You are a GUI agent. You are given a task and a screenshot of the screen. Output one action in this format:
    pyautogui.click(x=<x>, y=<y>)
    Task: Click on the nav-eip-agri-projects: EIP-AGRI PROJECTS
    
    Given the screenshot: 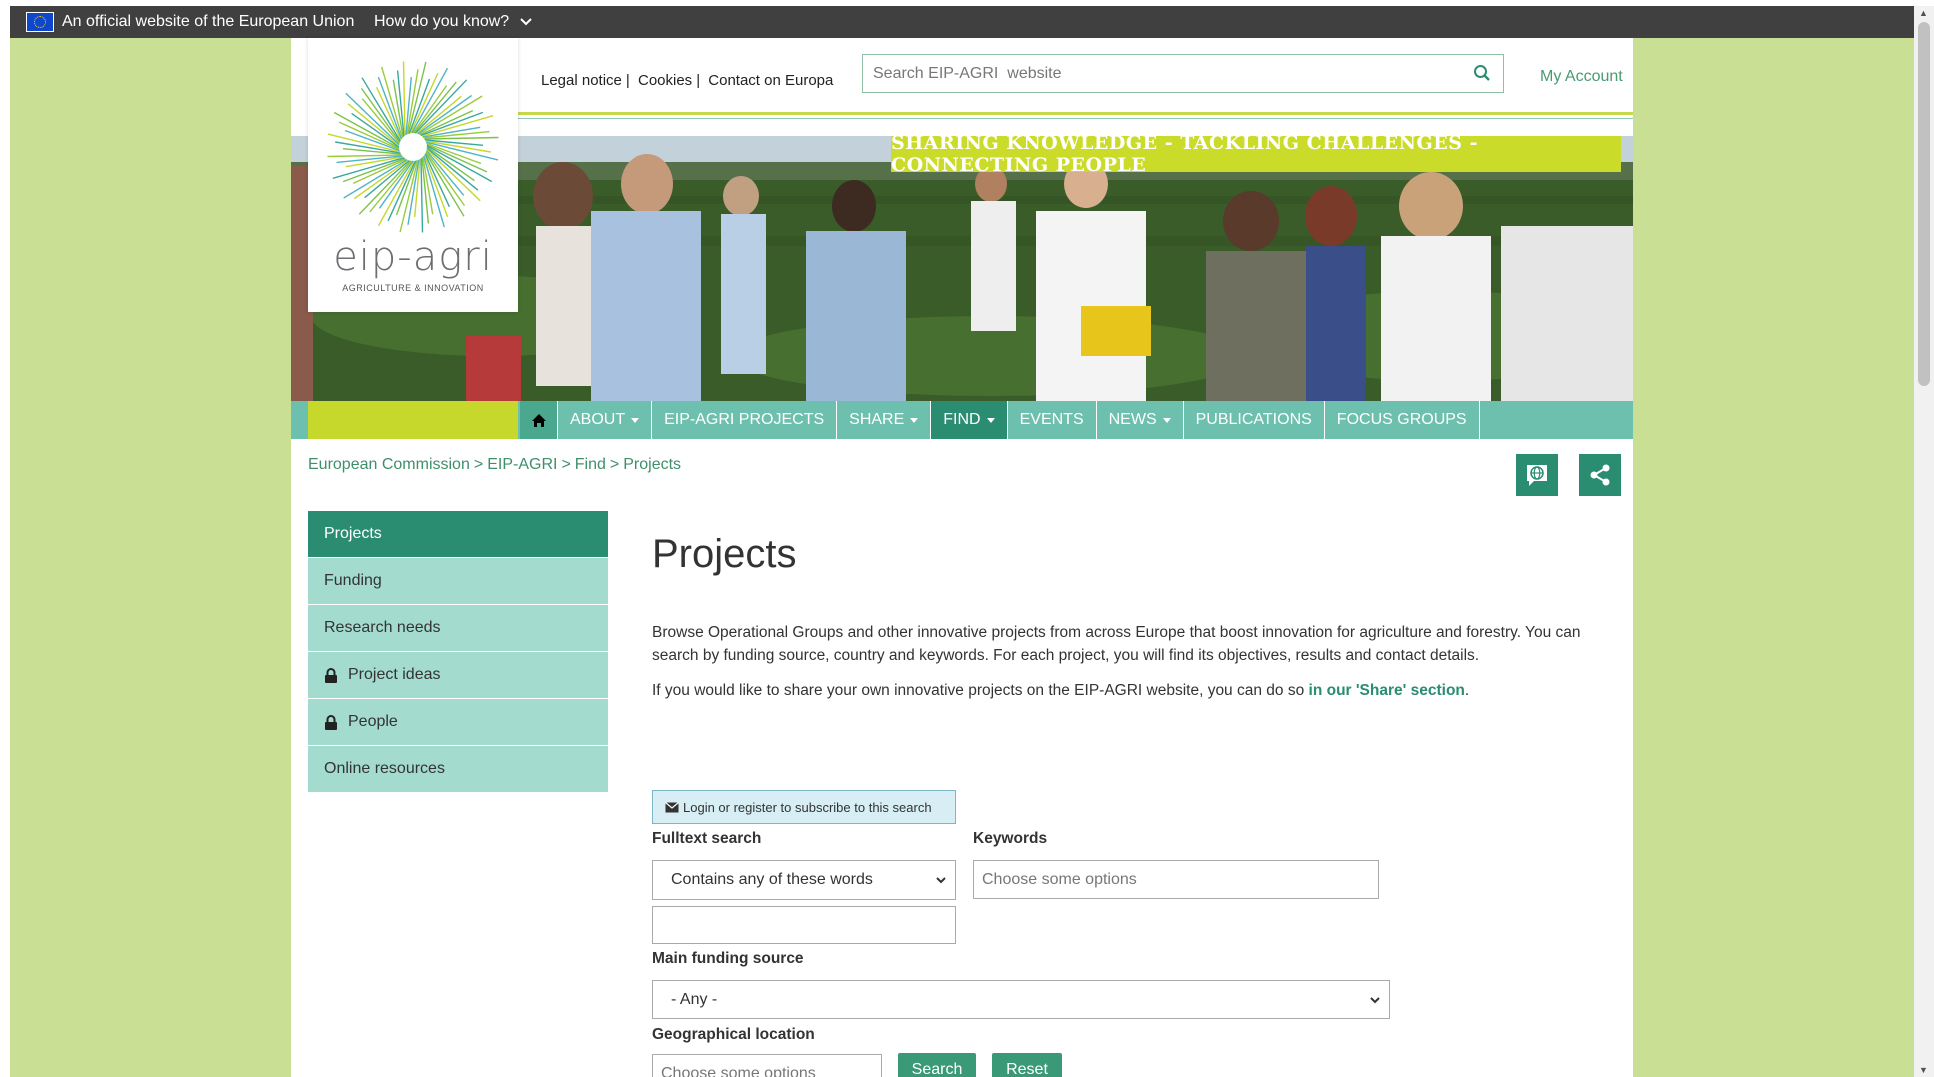 What is the action you would take?
    pyautogui.click(x=745, y=420)
    